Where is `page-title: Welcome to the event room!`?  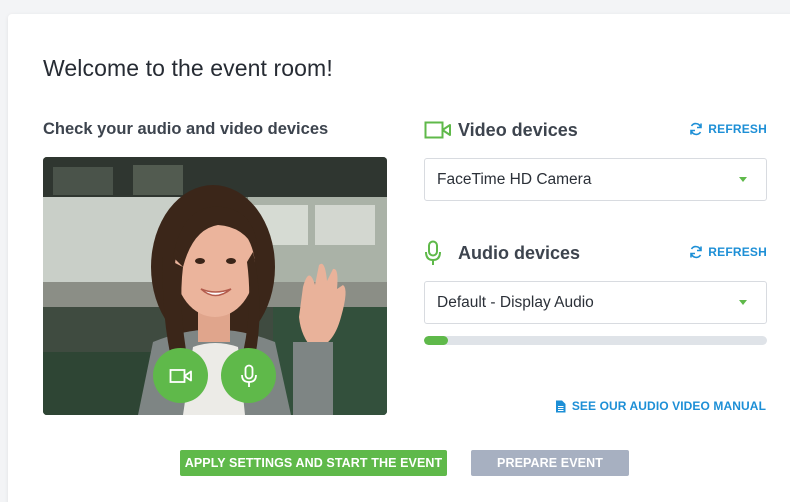 page-title: Welcome to the event room! is located at coordinates (188, 68).